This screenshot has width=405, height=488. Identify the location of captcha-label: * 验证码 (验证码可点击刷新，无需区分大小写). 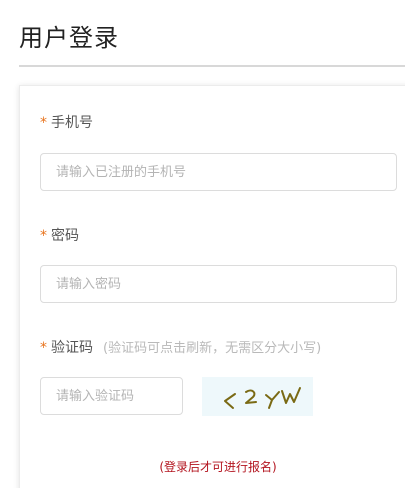
(180, 348).